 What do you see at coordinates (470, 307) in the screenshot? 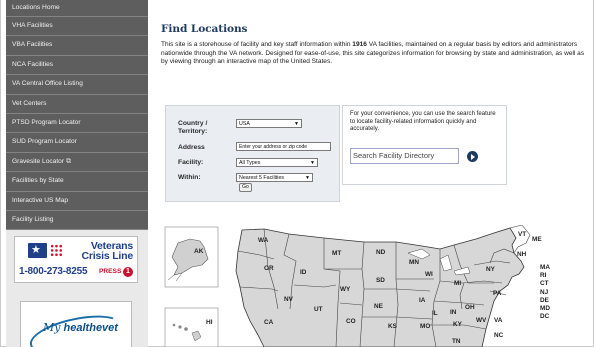
I see `state-label-oh: OH` at bounding box center [470, 307].